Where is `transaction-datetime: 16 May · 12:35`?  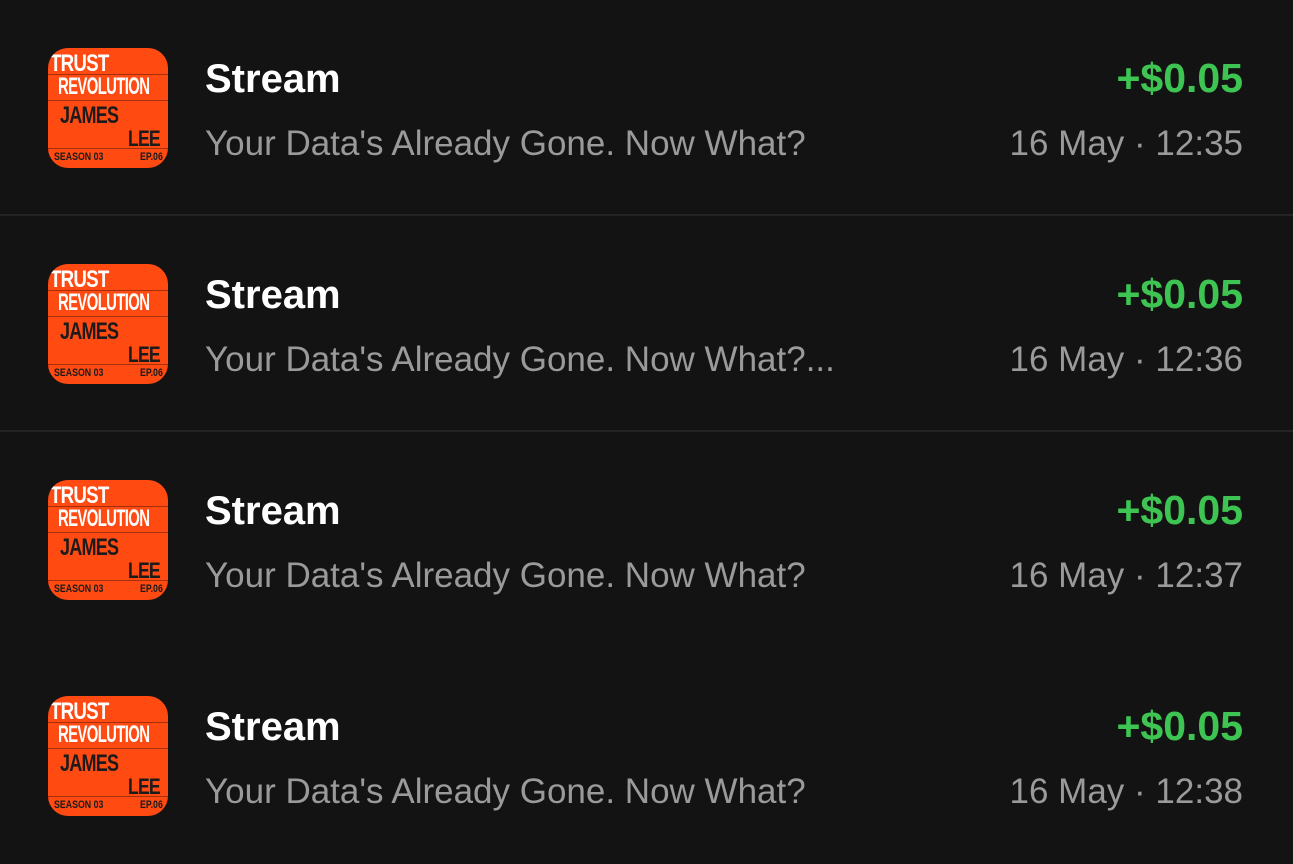
transaction-datetime: 16 May · 12:35 is located at coordinates (1126, 143).